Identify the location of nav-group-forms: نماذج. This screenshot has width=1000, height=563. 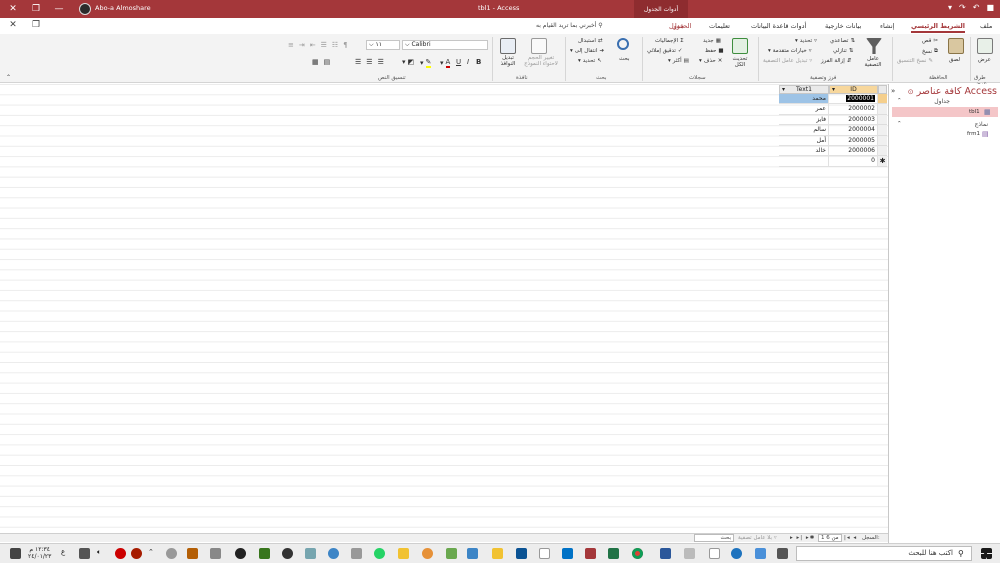
(981, 124).